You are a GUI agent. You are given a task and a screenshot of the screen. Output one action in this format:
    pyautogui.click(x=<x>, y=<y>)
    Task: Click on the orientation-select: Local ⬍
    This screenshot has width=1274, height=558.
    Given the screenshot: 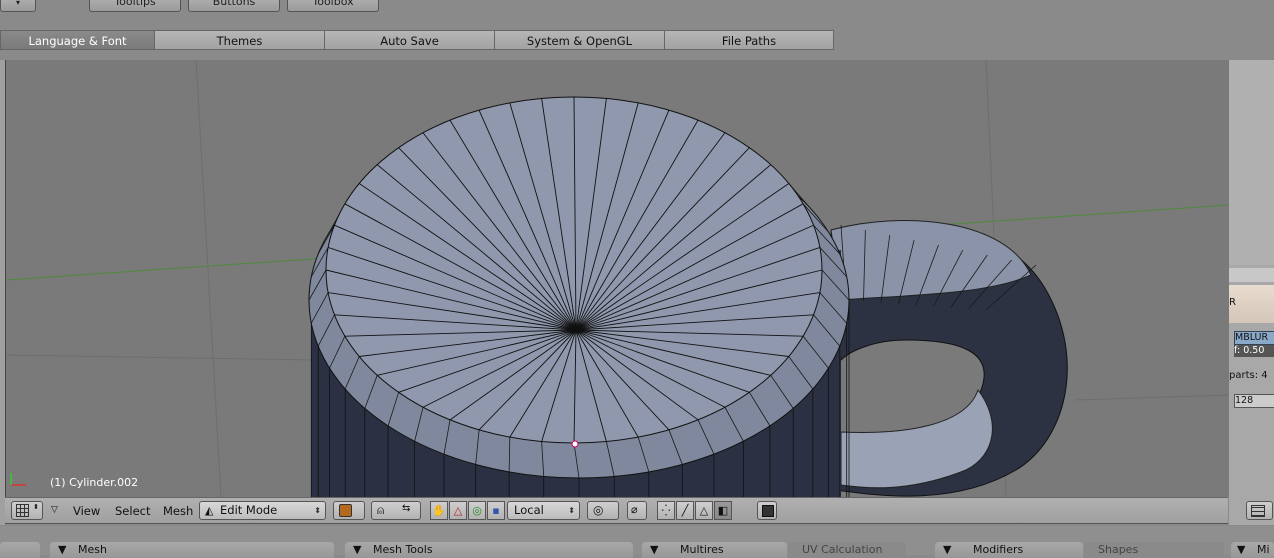 What is the action you would take?
    pyautogui.click(x=543, y=510)
    